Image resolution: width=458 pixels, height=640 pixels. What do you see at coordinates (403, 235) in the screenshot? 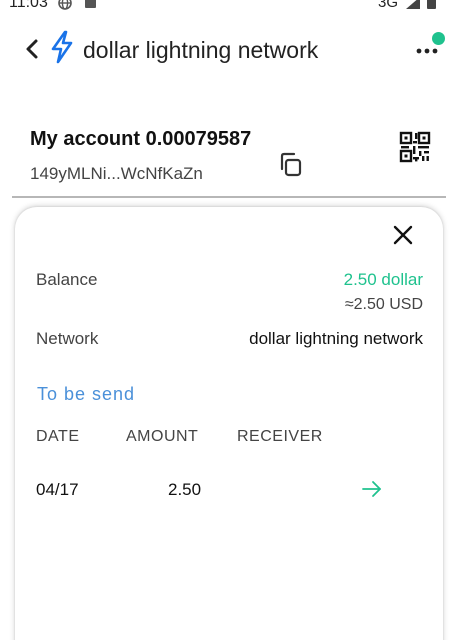
I see `close-icon` at bounding box center [403, 235].